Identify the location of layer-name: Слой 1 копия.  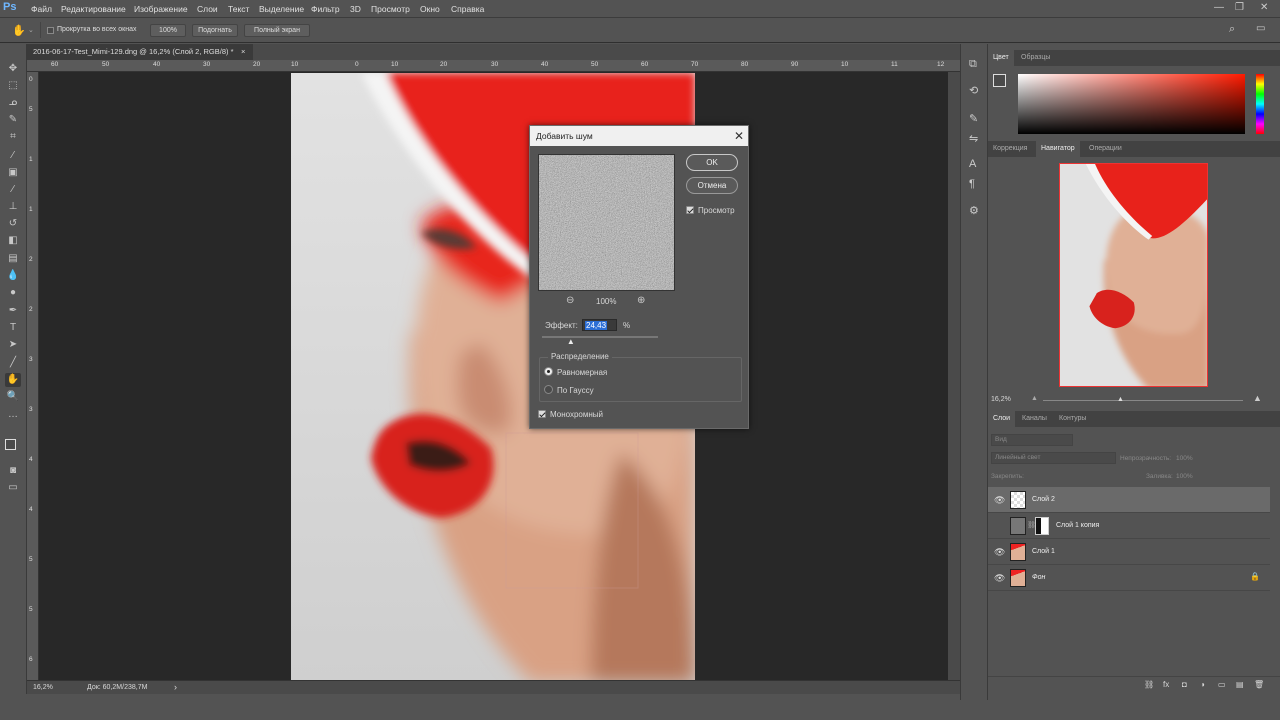
(1077, 525).